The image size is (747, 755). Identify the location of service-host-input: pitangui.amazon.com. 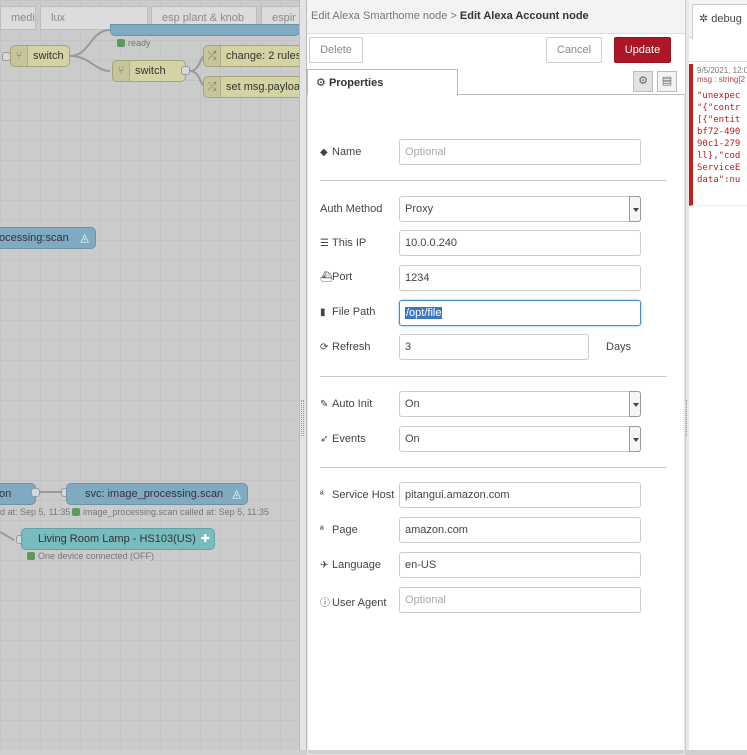
(520, 495).